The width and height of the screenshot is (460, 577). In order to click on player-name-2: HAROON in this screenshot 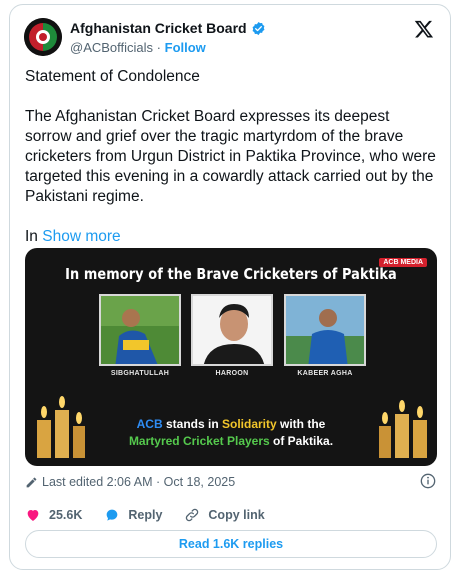, I will do `click(232, 373)`.